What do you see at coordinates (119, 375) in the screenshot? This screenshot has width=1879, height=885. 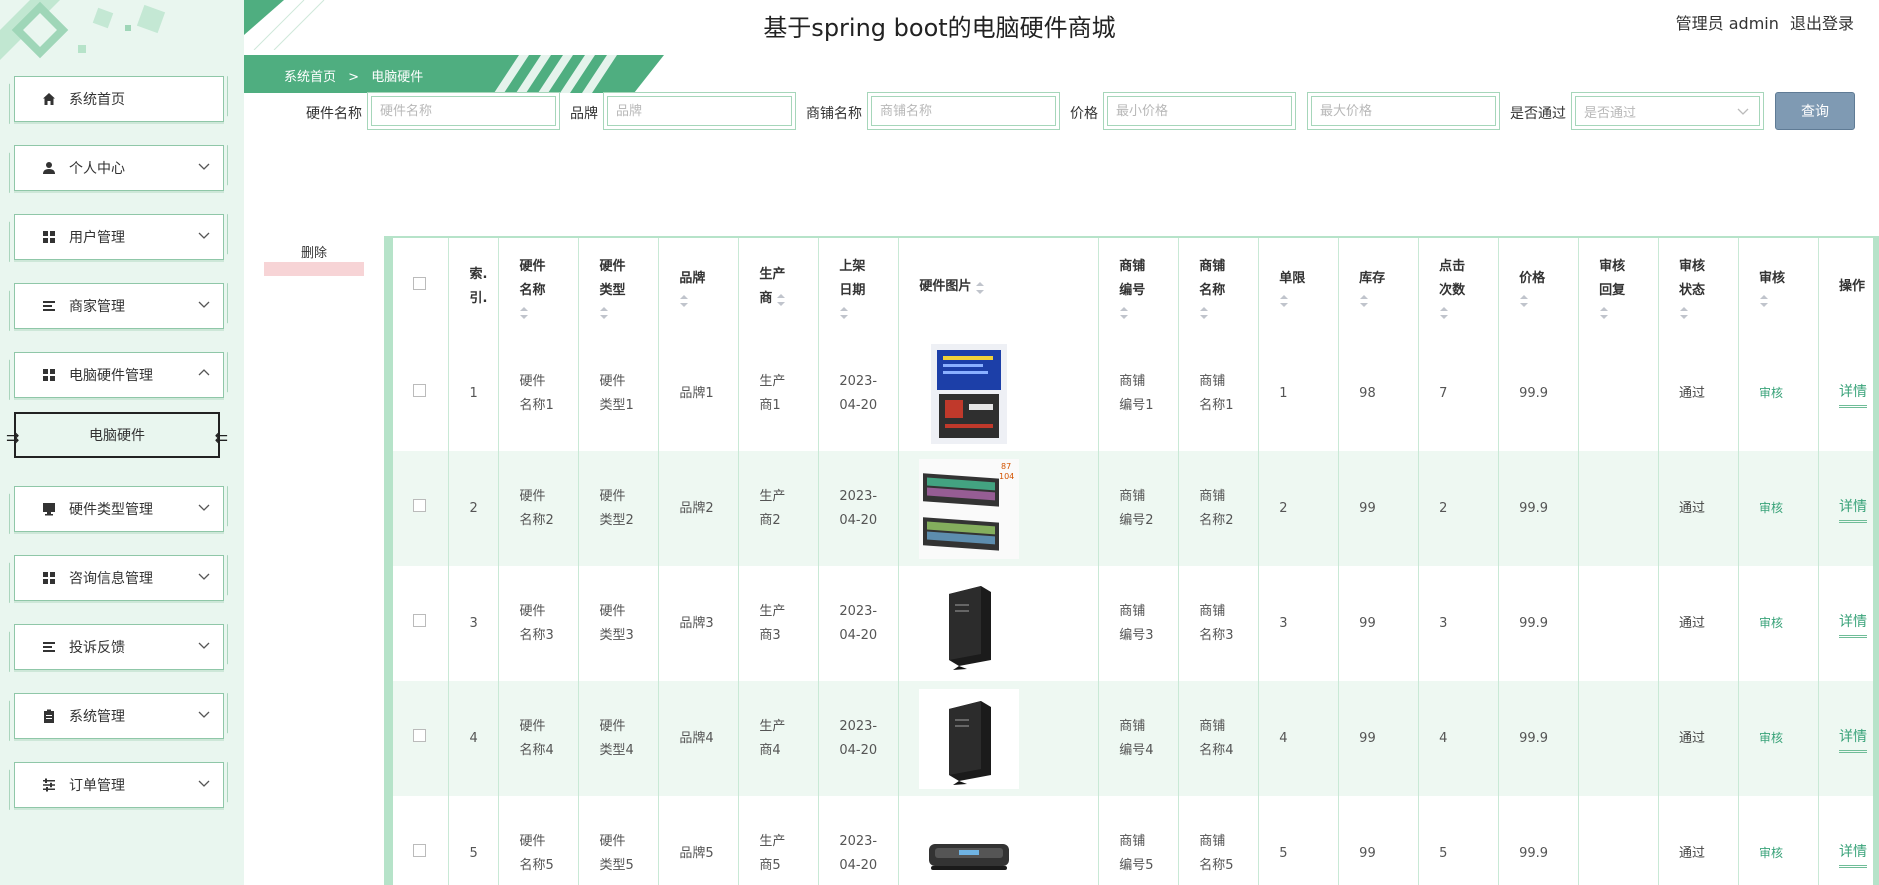 I see `sidebar-item-5: 电脑硬件管理` at bounding box center [119, 375].